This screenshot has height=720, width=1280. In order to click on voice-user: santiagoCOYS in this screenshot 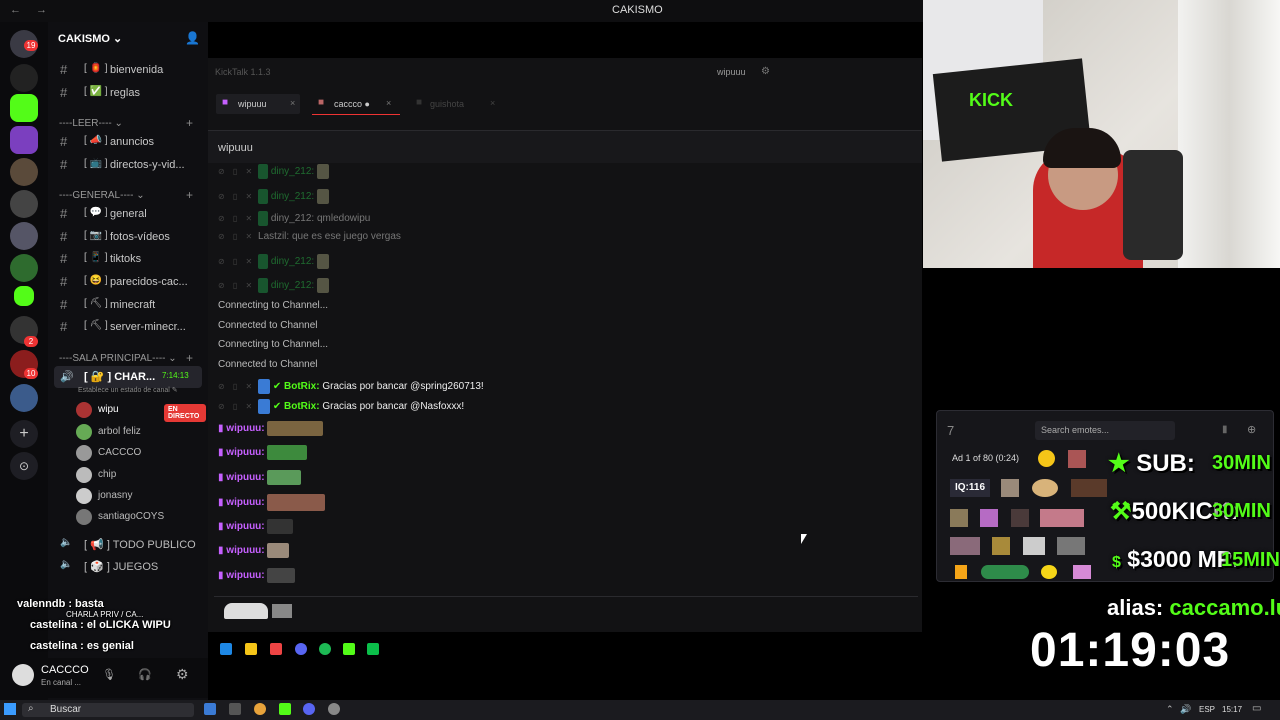, I will do `click(141, 518)`.